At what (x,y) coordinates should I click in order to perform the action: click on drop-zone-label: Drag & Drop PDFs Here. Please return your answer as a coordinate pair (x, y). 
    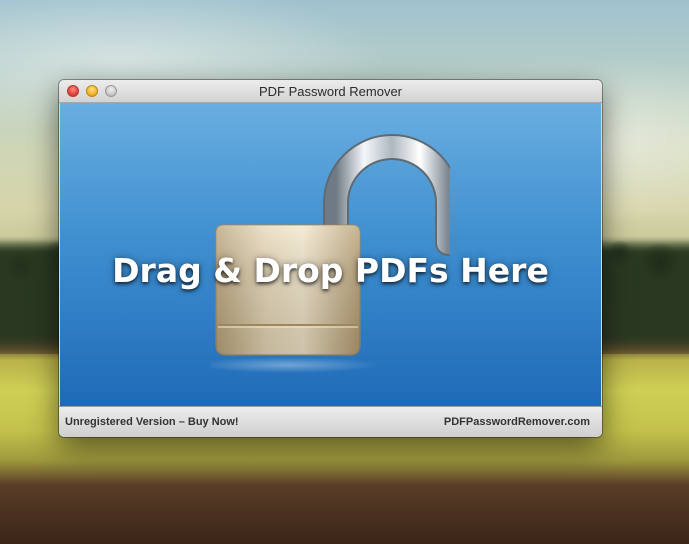
    Looking at the image, I should click on (330, 270).